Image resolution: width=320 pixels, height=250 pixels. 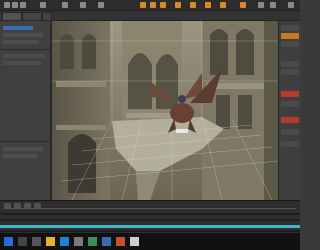 I want to click on timeline-ruler, so click(x=150, y=208).